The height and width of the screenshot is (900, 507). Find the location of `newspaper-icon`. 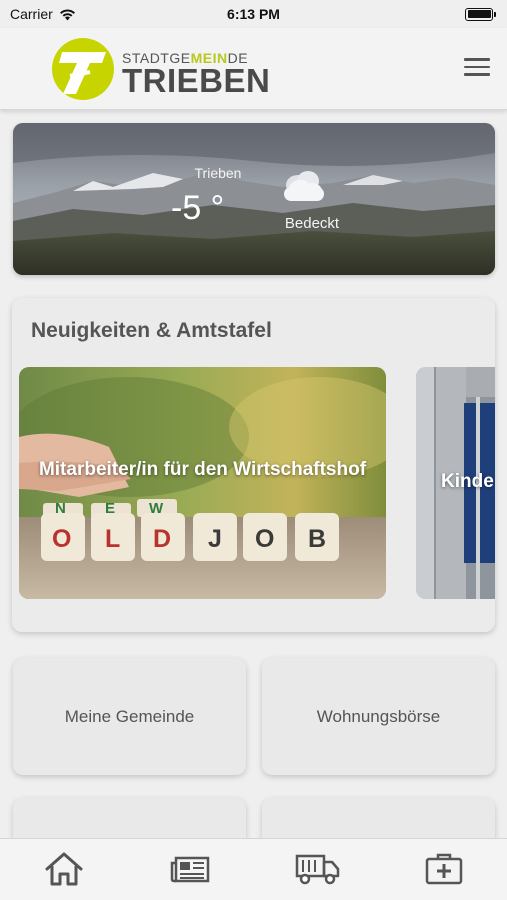

newspaper-icon is located at coordinates (190, 869).